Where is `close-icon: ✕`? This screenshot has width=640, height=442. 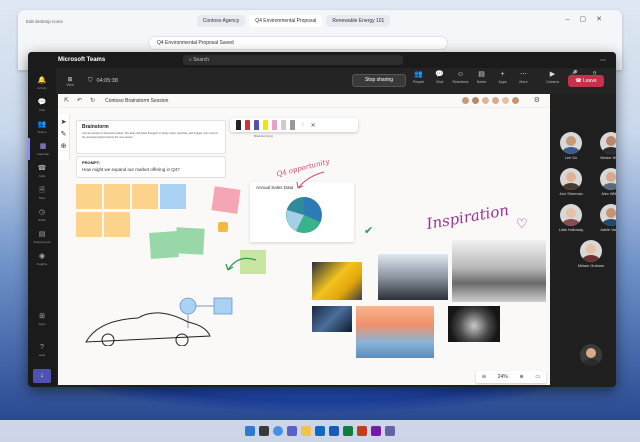 close-icon: ✕ is located at coordinates (313, 125).